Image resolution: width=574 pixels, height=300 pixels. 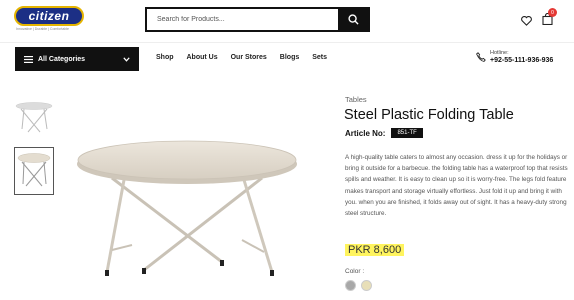 What do you see at coordinates (365, 133) in the screenshot?
I see `article-number-label: Article No:` at bounding box center [365, 133].